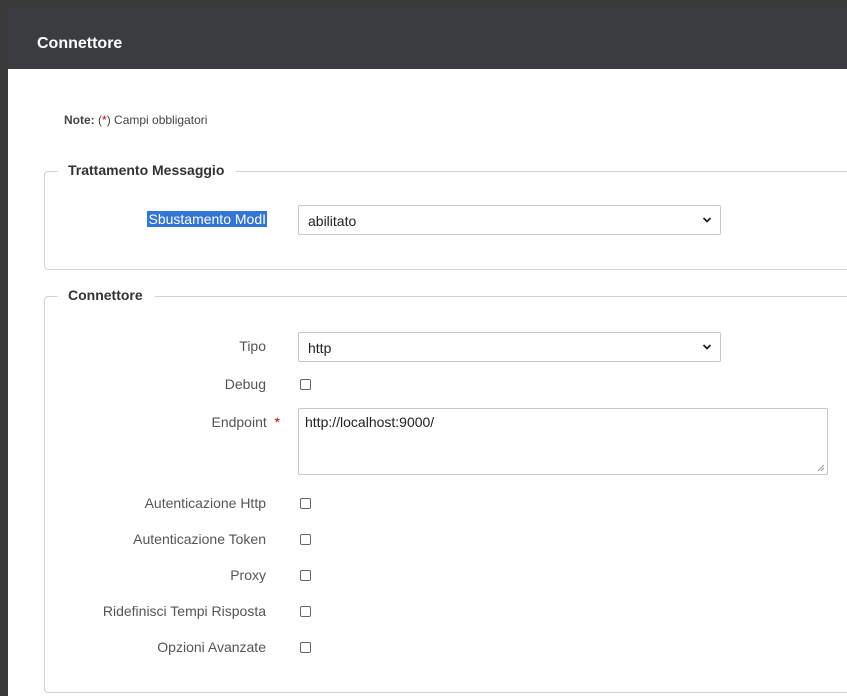  What do you see at coordinates (184, 611) in the screenshot?
I see `label-ridefinisci-tempi-risposta: Ridefinisci Tempi Risposta` at bounding box center [184, 611].